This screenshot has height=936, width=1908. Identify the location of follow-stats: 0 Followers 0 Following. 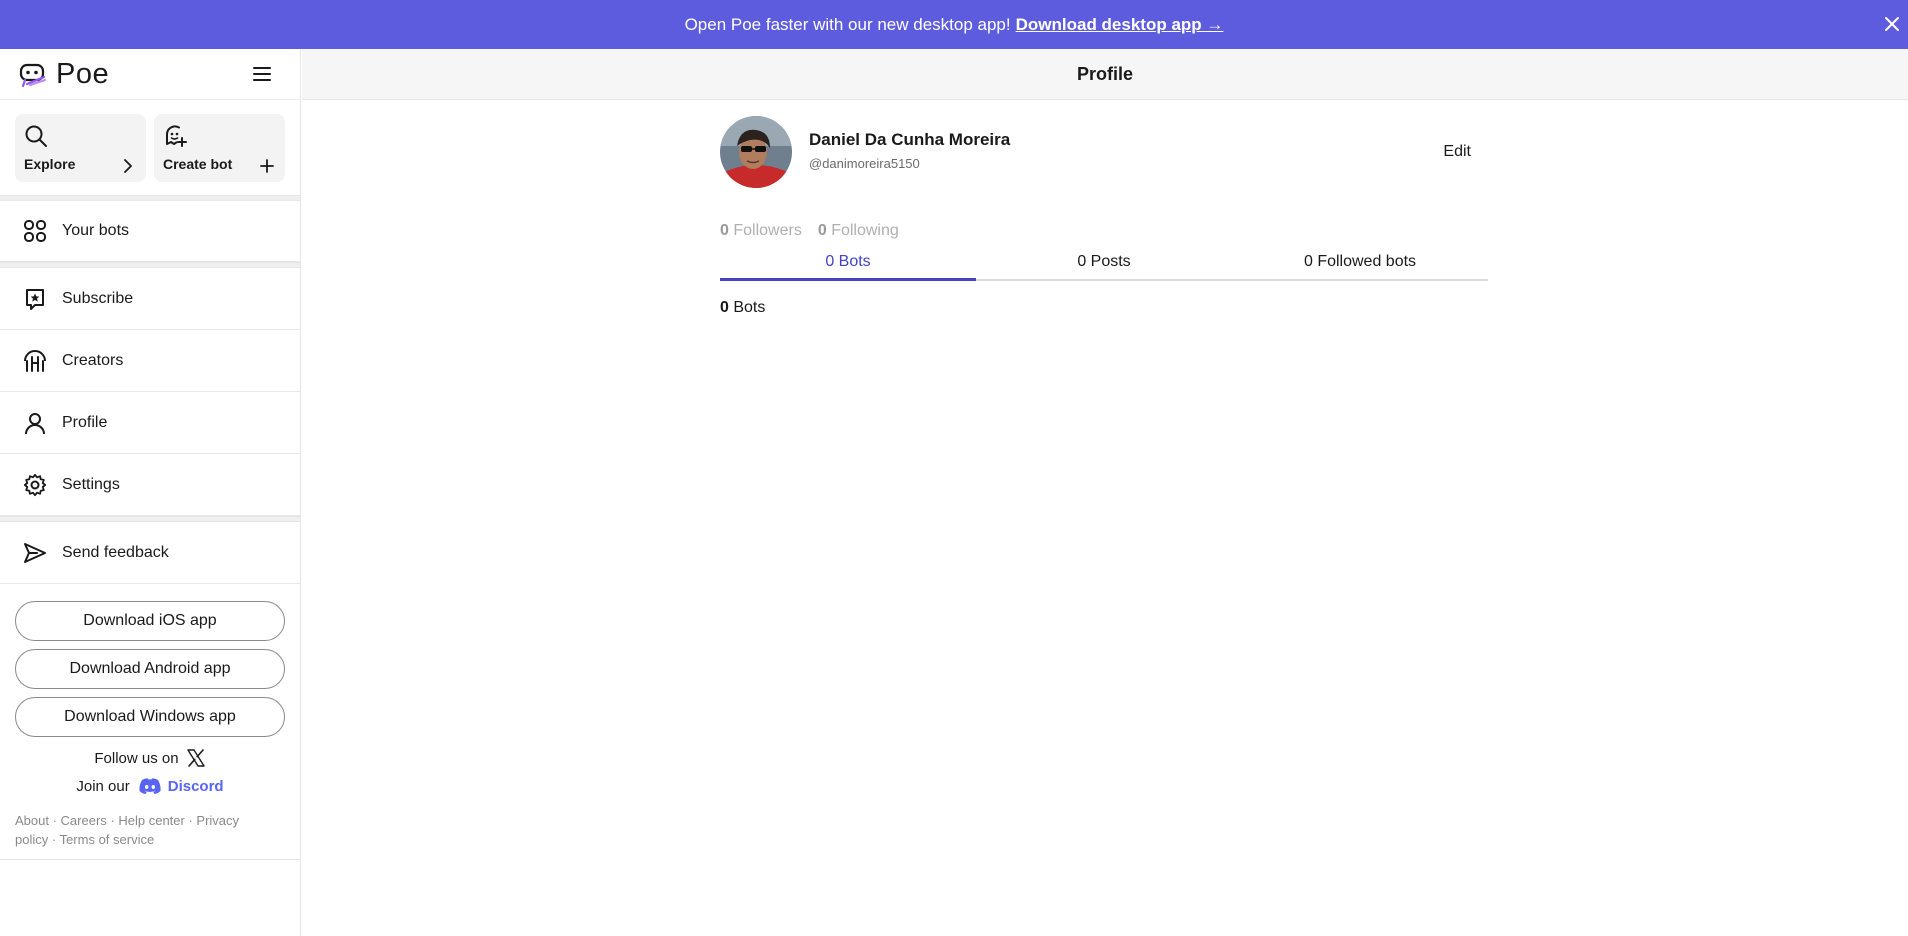
(809, 231).